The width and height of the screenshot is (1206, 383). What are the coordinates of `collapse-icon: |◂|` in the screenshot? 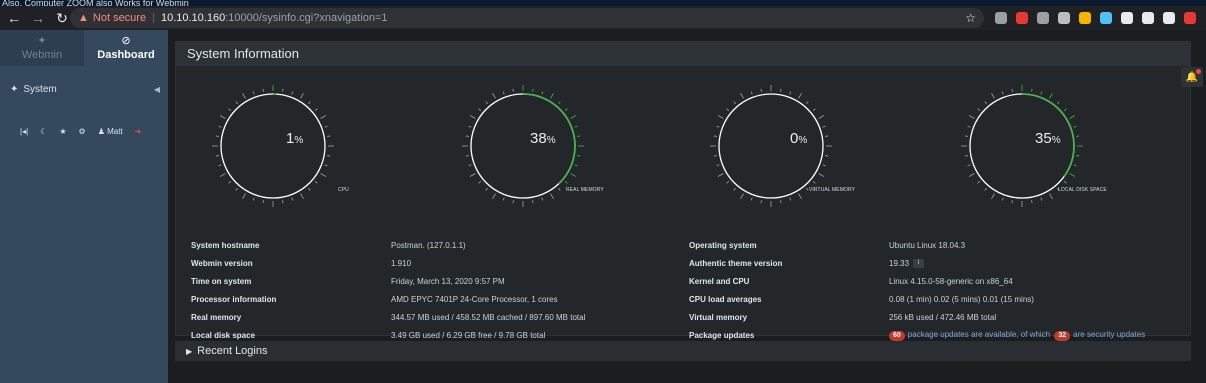 It's located at (24, 131).